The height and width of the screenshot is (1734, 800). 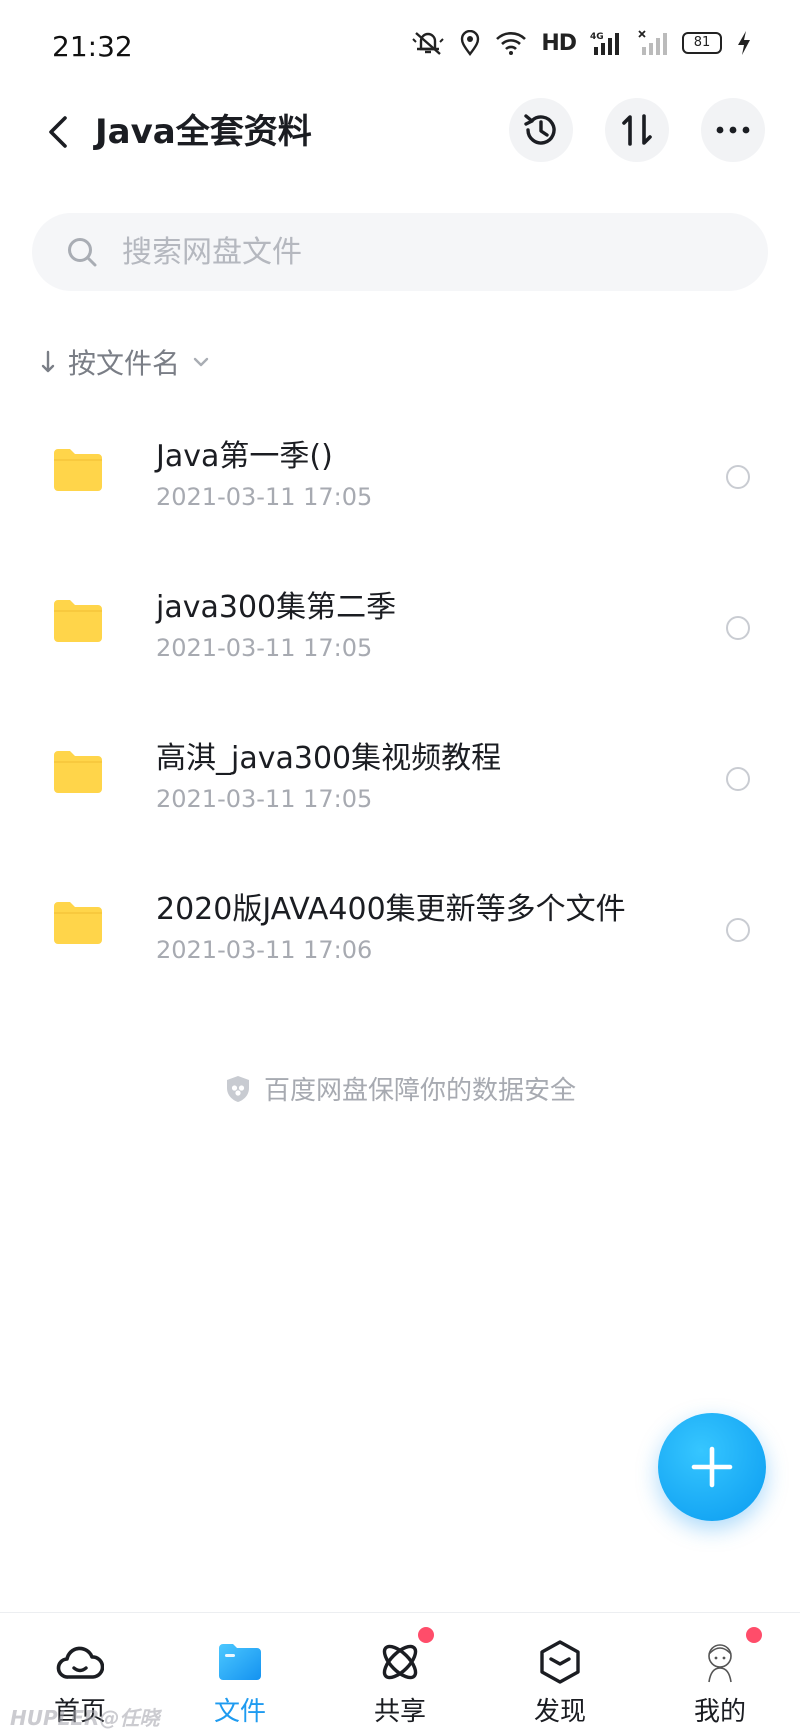 I want to click on mute-bell-icon, so click(x=428, y=43).